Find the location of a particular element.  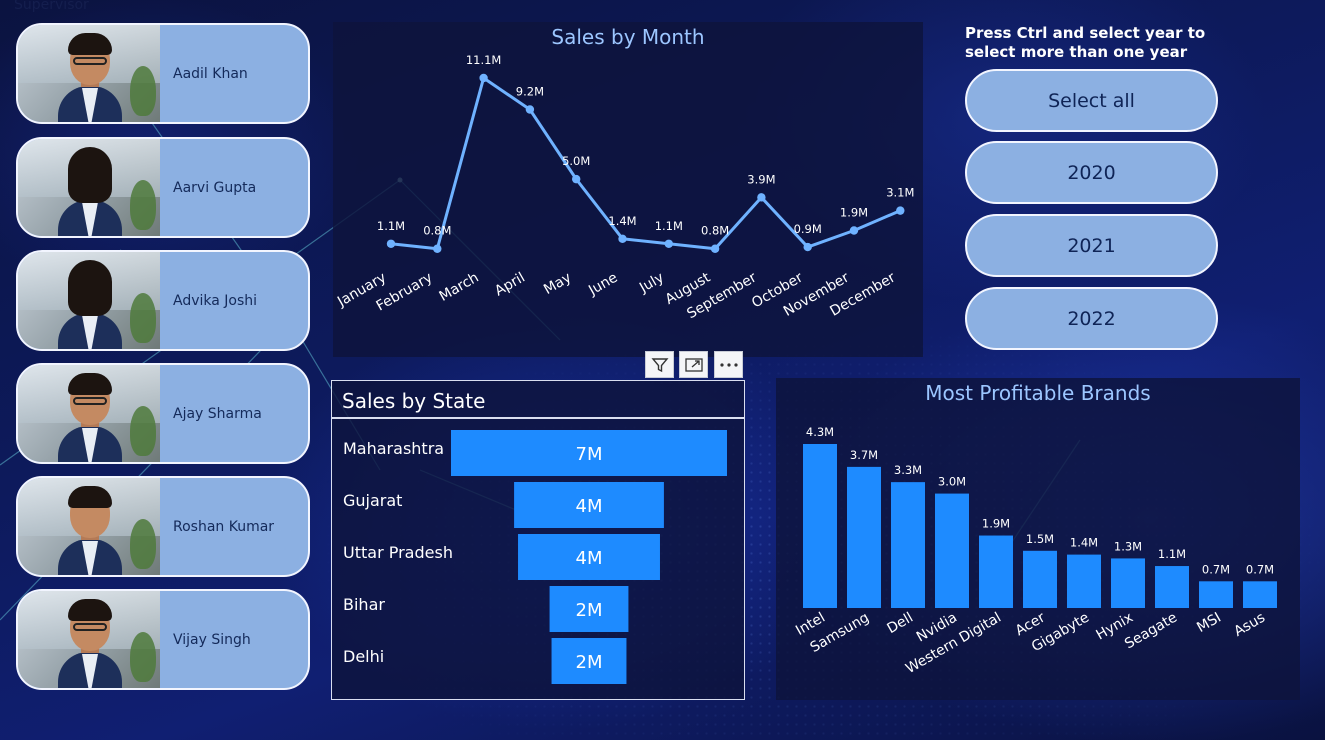

supervisor-card: Aarvi Gupta is located at coordinates (163, 187).